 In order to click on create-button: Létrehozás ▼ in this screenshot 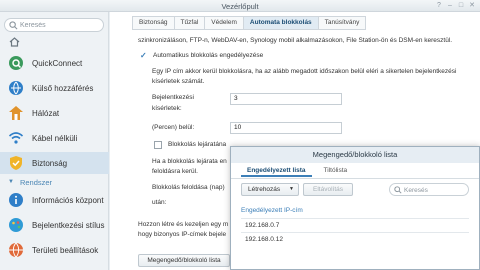, I will do `click(270, 189)`.